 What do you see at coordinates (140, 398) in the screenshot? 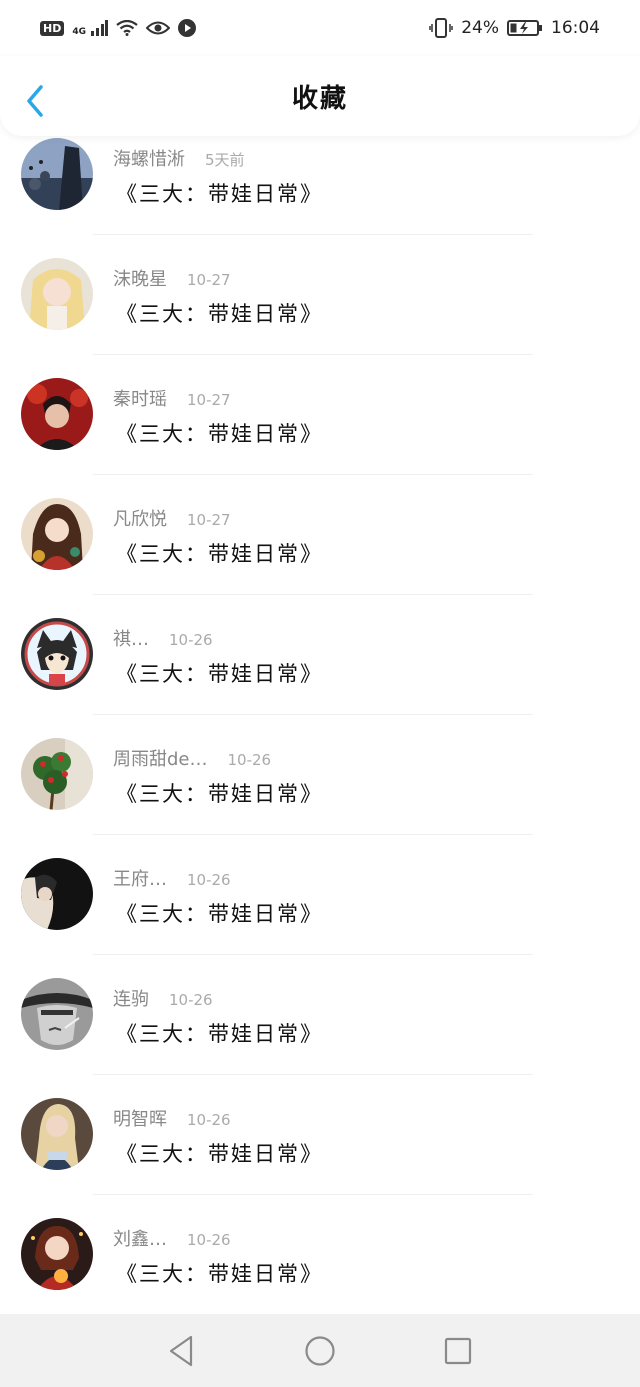
I see `user-name: 秦时瑶` at bounding box center [140, 398].